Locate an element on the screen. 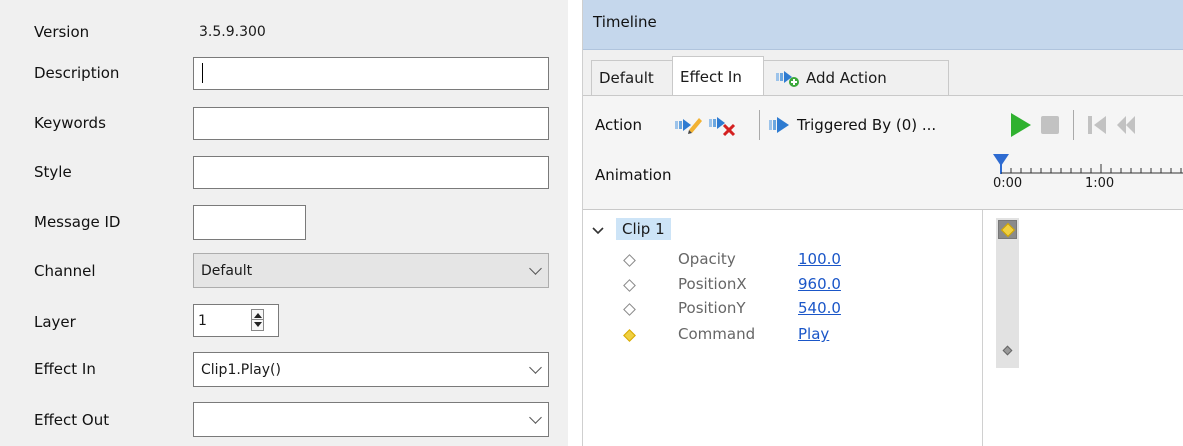  spin-buttons-icon is located at coordinates (257, 320).